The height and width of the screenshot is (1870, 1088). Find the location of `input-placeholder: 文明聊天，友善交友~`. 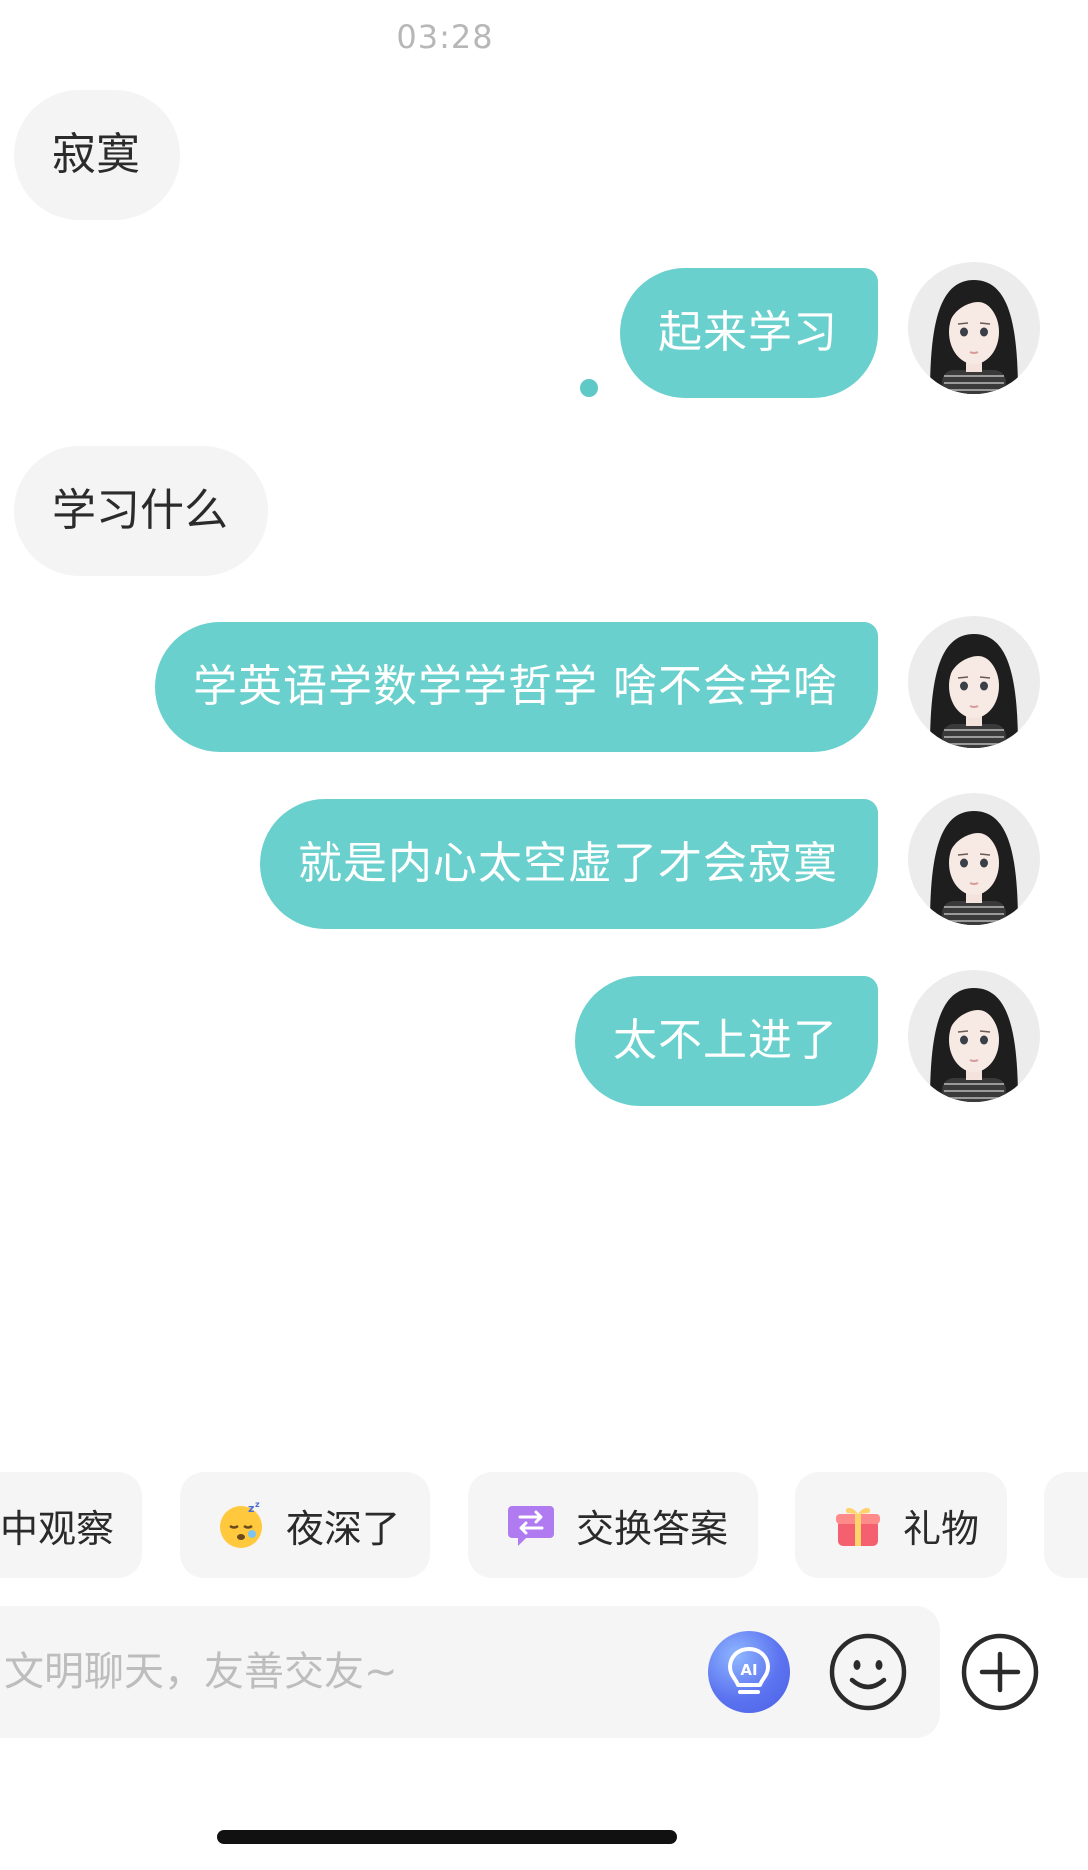

input-placeholder: 文明聊天，友善交友~ is located at coordinates (201, 1672).